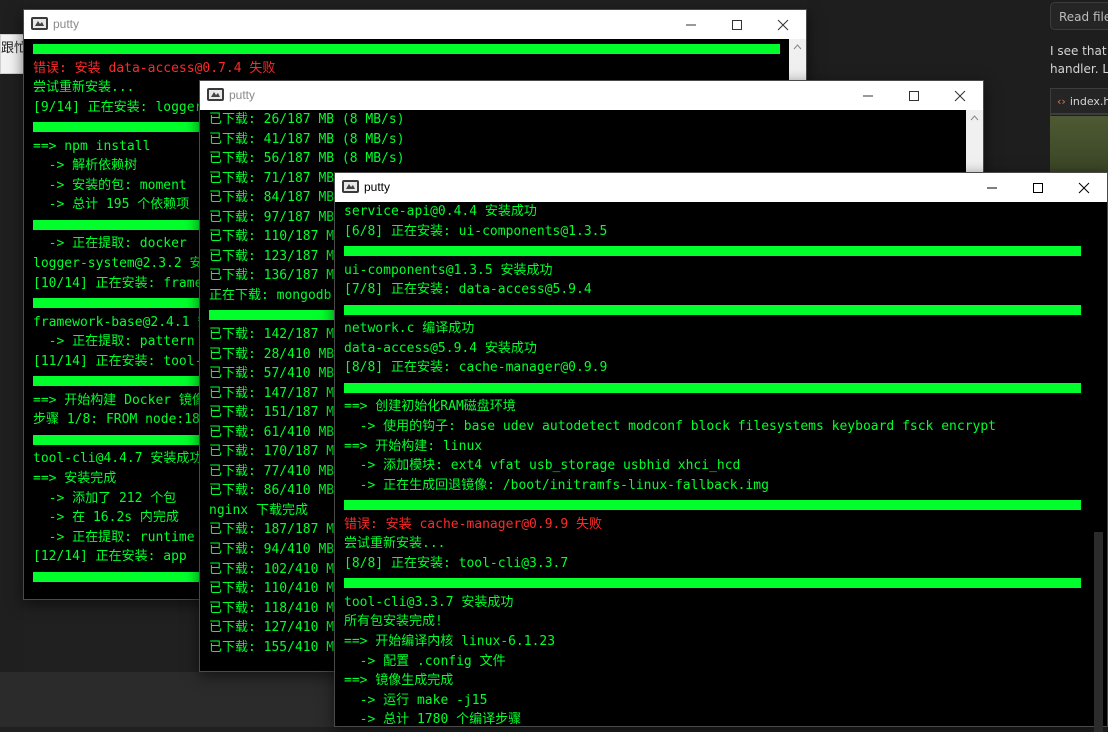  I want to click on terminal-line: tool-cli@3.3.7 安装成功, so click(429, 602).